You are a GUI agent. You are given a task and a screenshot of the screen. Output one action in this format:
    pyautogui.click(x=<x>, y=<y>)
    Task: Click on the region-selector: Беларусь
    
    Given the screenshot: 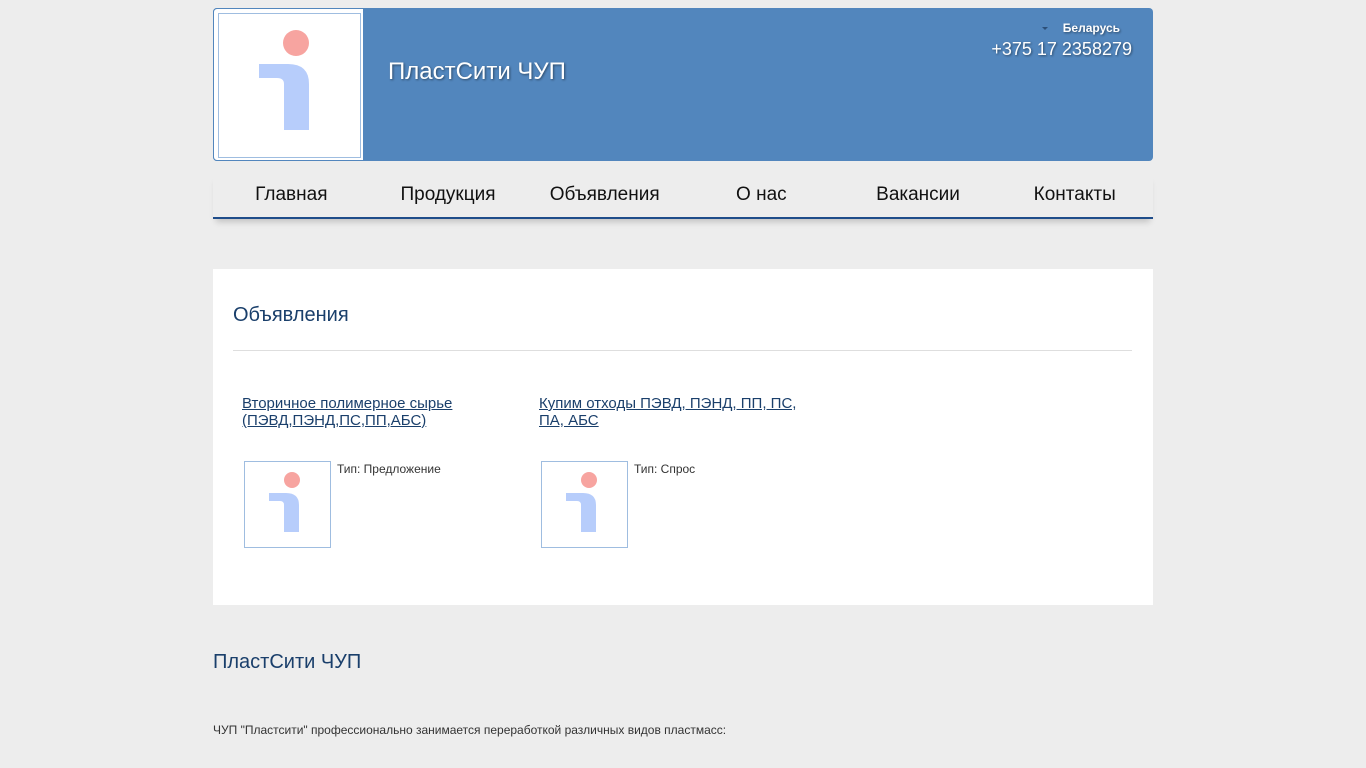 What is the action you would take?
    pyautogui.click(x=1080, y=28)
    